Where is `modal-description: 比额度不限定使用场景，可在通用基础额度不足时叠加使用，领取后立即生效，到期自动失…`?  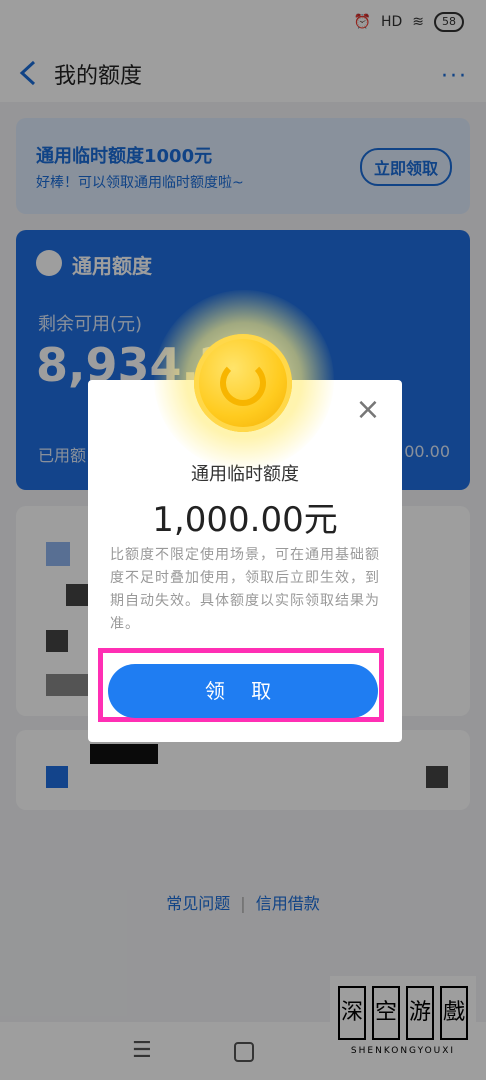 modal-description: 比额度不限定使用场景，可在通用基础额度不足时叠加使用，领取后立即生效，到期自动失… is located at coordinates (245, 589).